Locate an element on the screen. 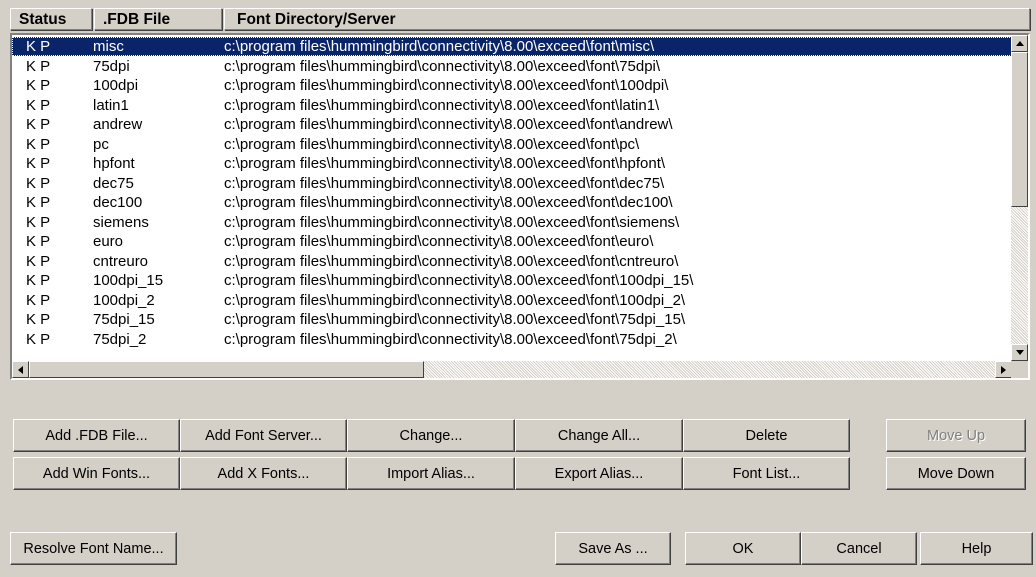 Image resolution: width=1036 pixels, height=577 pixels. vertical-scrollbar is located at coordinates (1019, 198).